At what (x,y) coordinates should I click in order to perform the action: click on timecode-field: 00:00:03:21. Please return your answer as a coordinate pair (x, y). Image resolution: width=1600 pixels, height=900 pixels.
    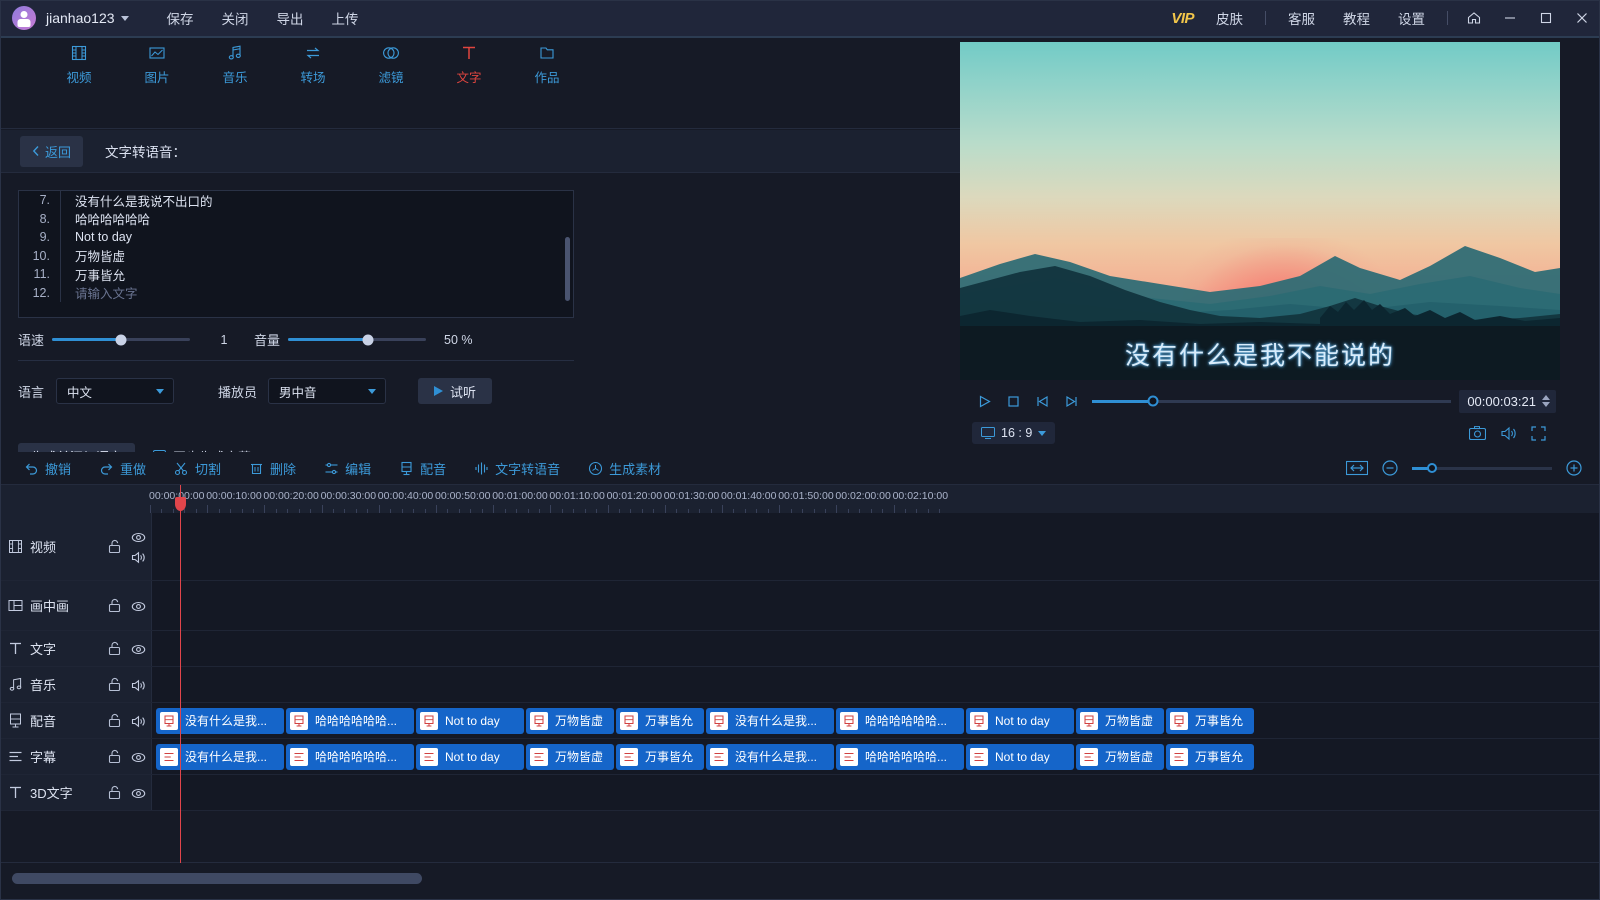
    Looking at the image, I should click on (1507, 401).